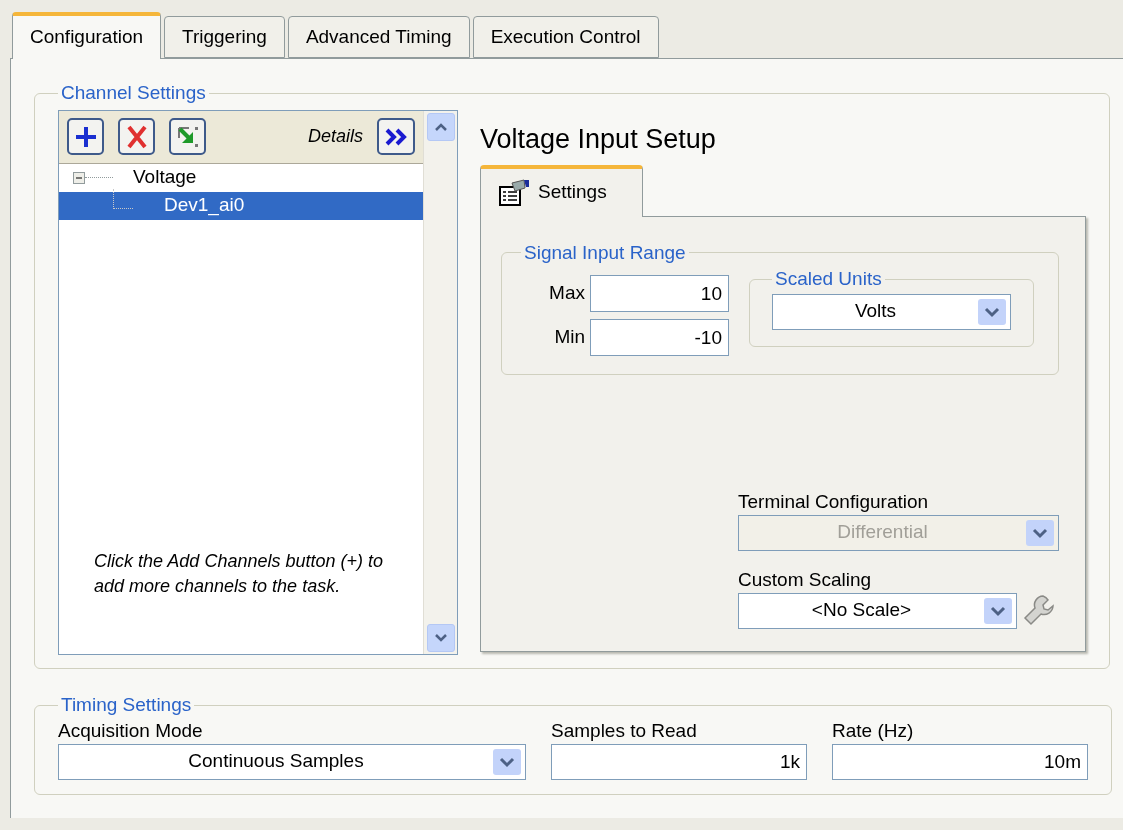 The image size is (1123, 830). I want to click on field-label: Acquisition Mode, so click(131, 730).